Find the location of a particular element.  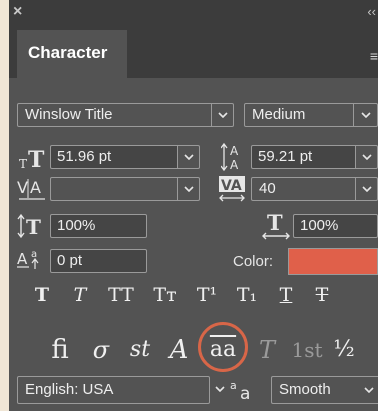

small-caps-button: Tт is located at coordinates (165, 295).